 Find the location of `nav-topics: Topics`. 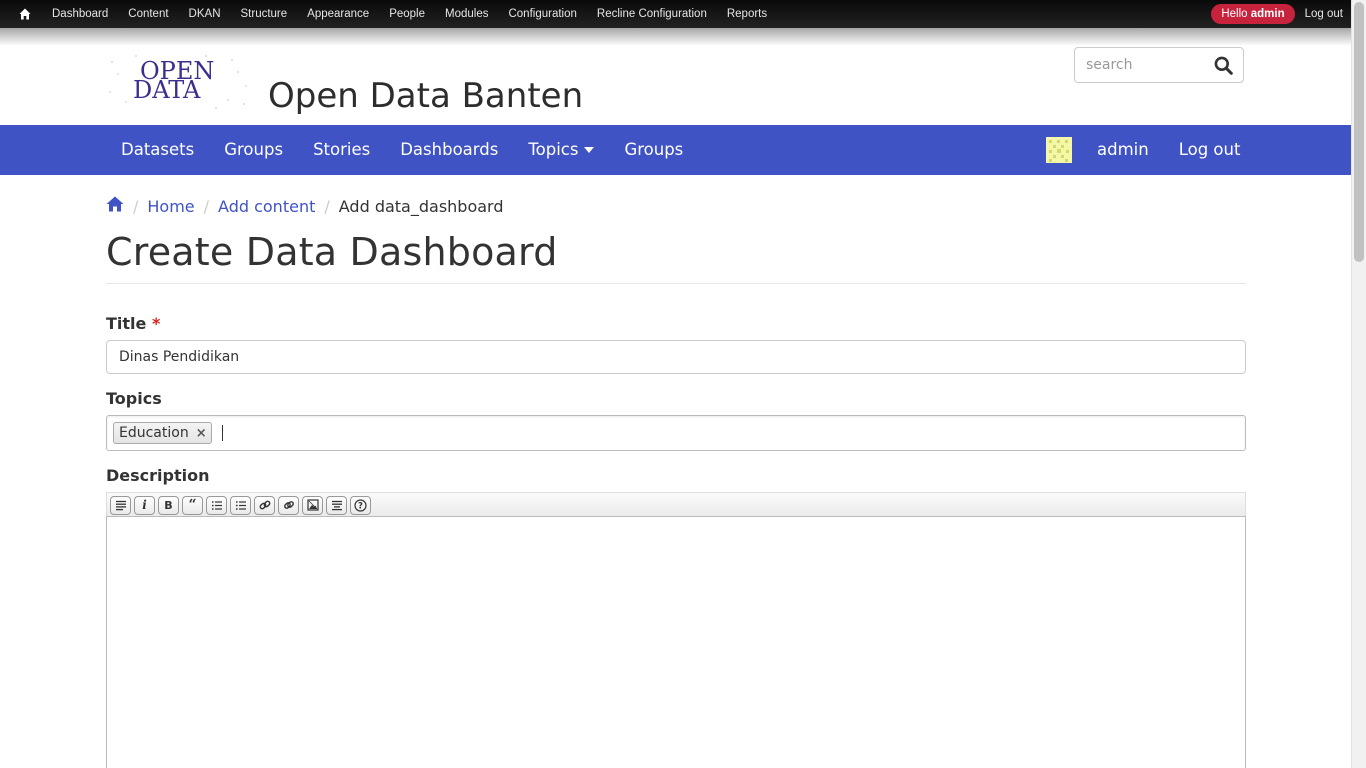

nav-topics: Topics is located at coordinates (561, 150).